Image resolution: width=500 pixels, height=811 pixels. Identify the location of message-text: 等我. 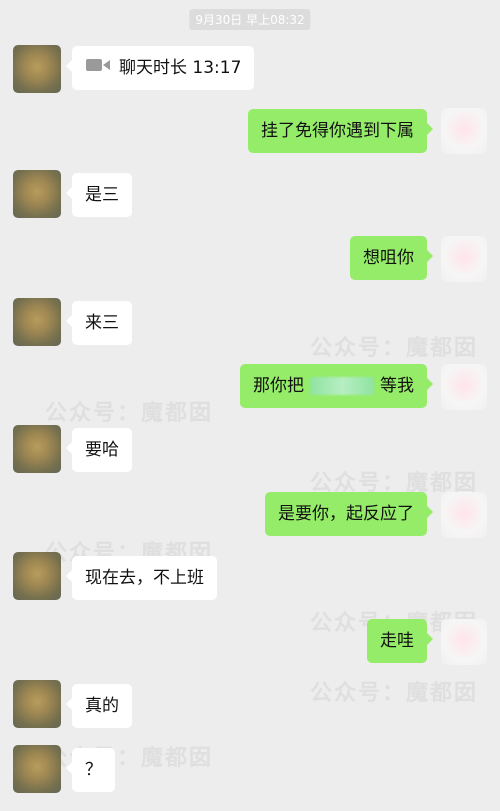
(397, 386).